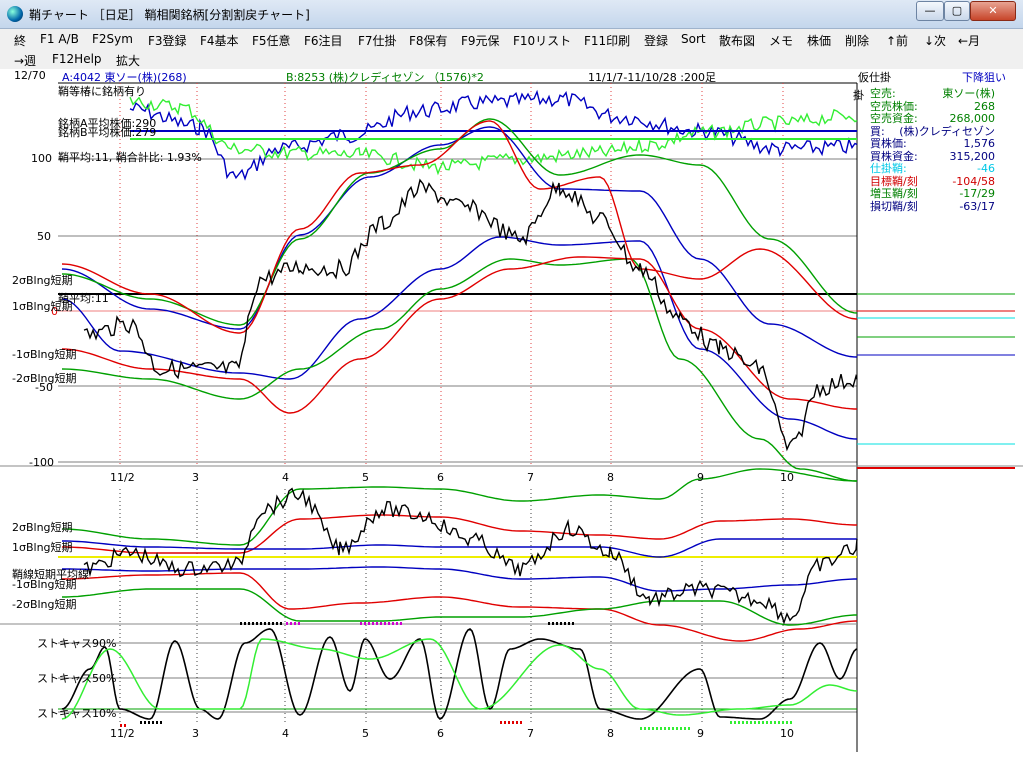 This screenshot has width=1023, height=760. I want to click on minimize-button: —, so click(930, 11).